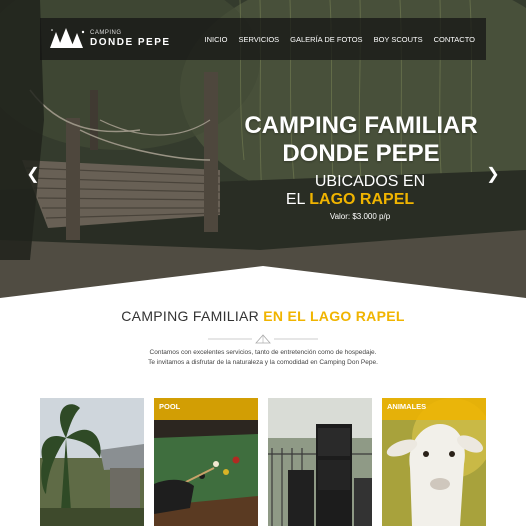 Image resolution: width=526 pixels, height=526 pixels. What do you see at coordinates (297, 199) in the screenshot?
I see `hero-subtitle-prefix: EL` at bounding box center [297, 199].